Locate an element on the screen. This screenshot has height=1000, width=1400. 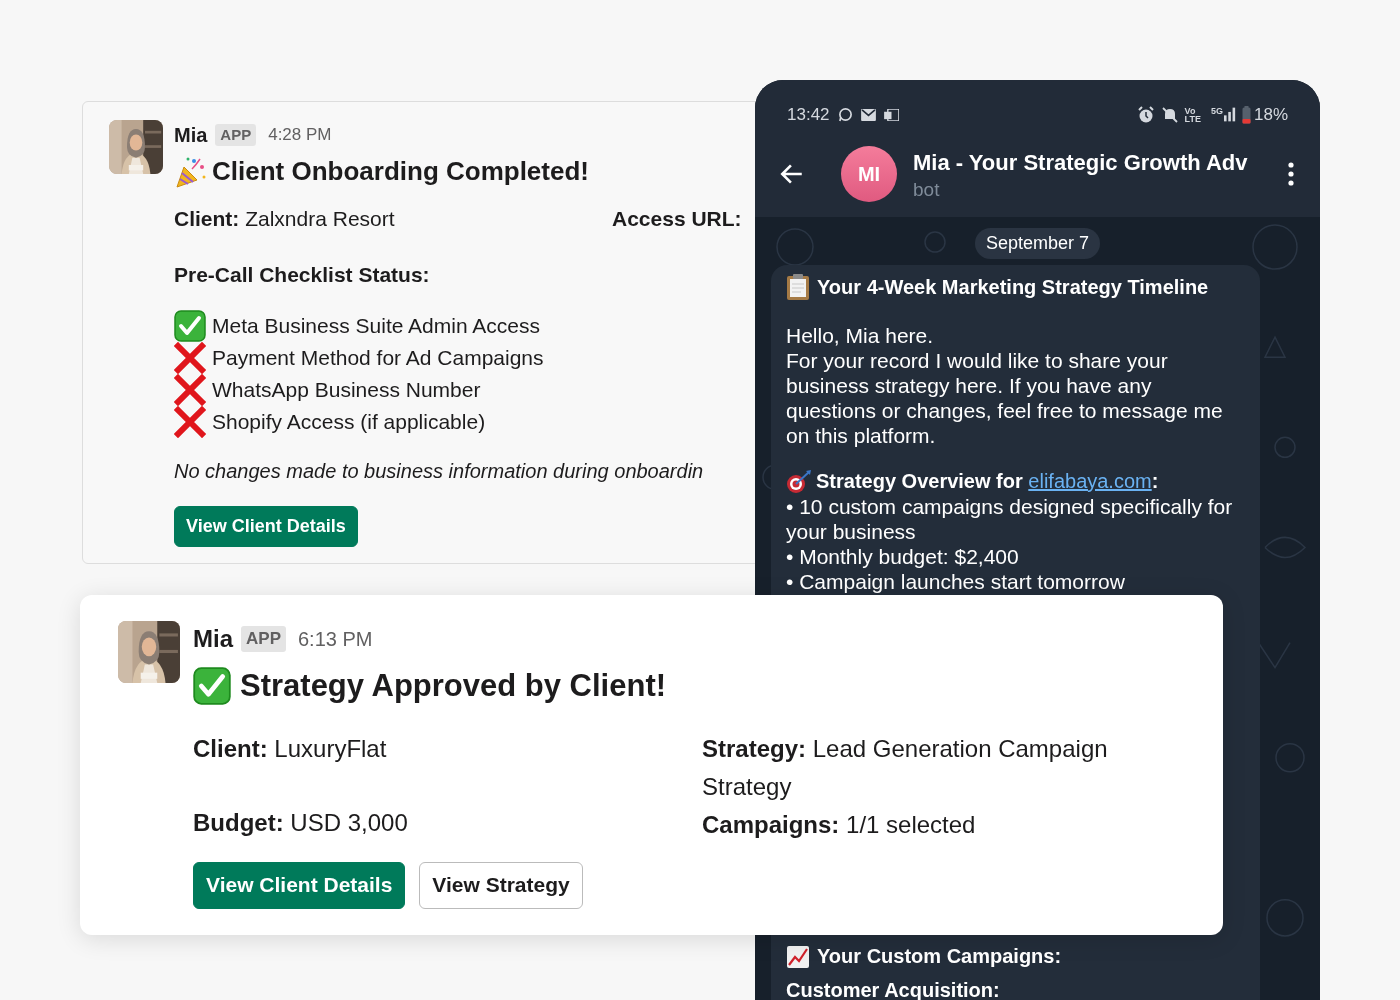
check-mark-icon is located at coordinates (212, 686).